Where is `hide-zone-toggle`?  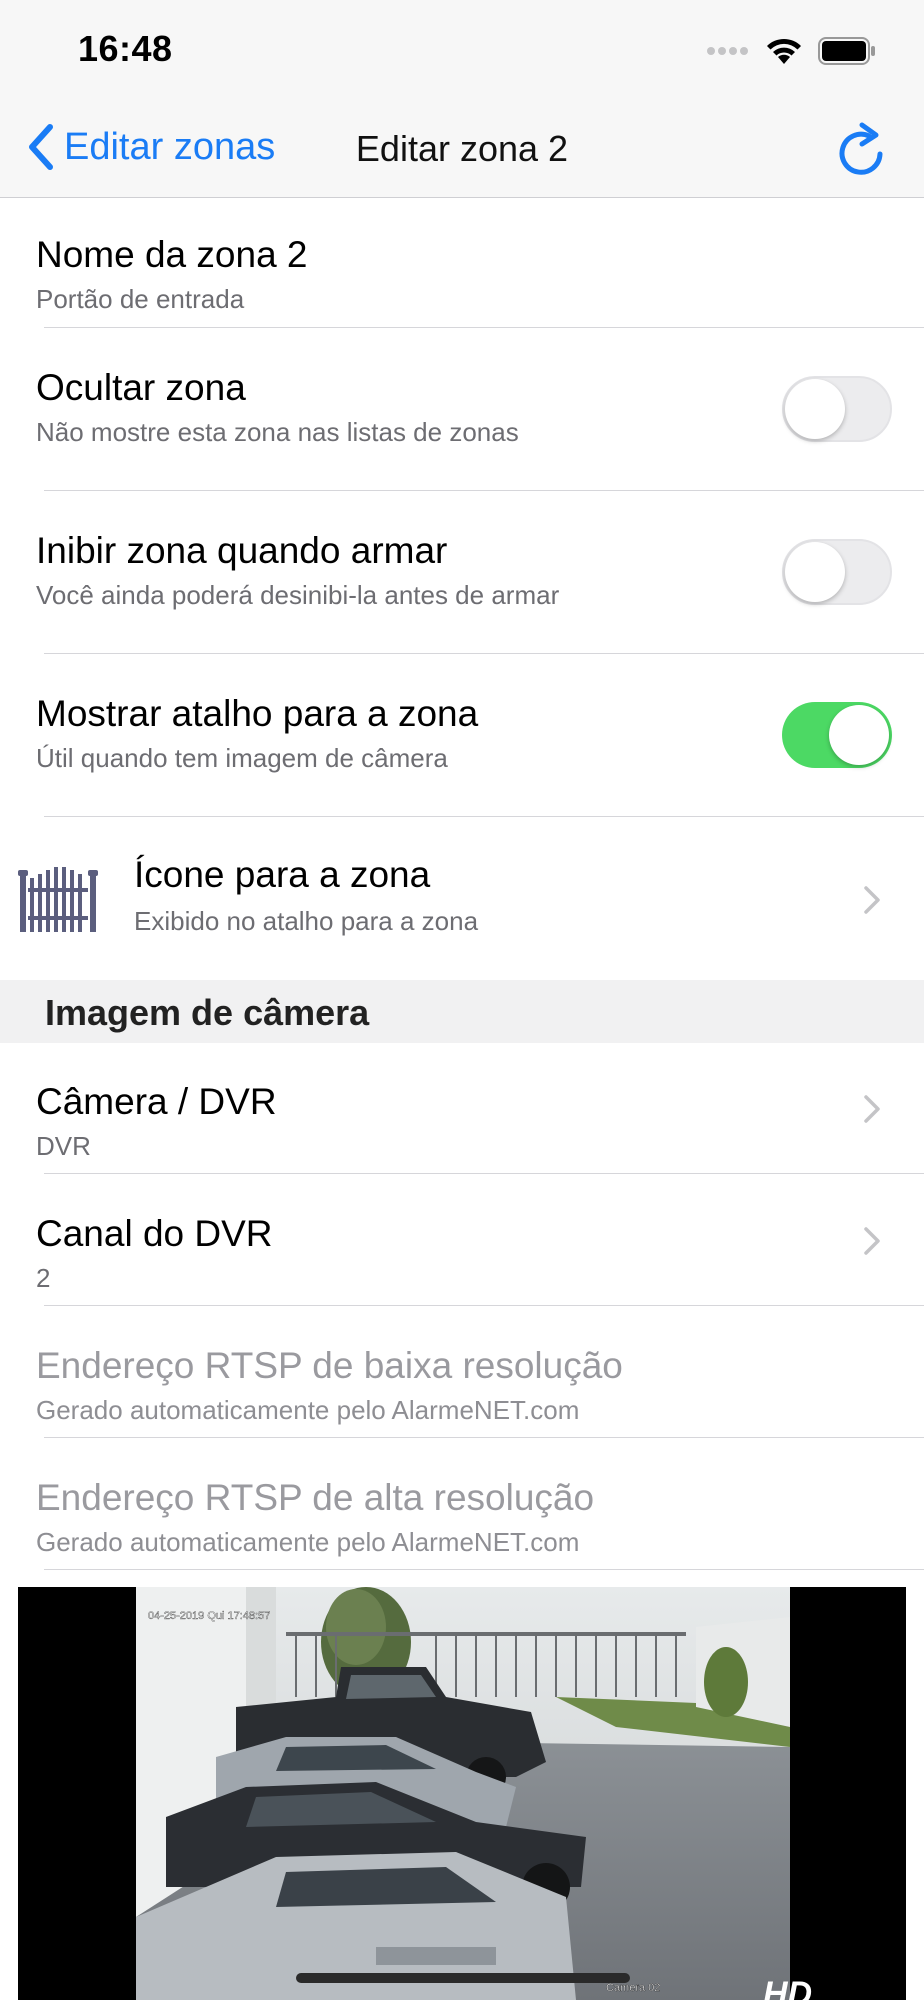 hide-zone-toggle is located at coordinates (837, 409).